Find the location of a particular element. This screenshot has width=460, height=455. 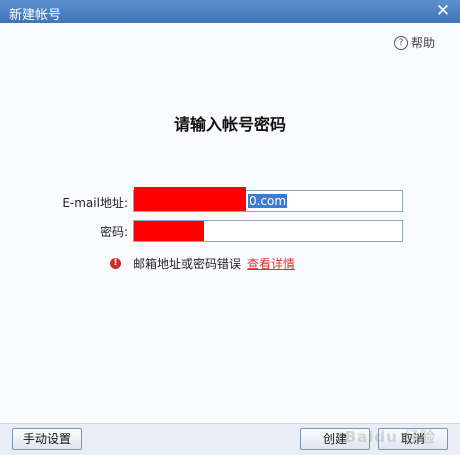

error-message: 邮箱地址或密码错误 is located at coordinates (187, 264).